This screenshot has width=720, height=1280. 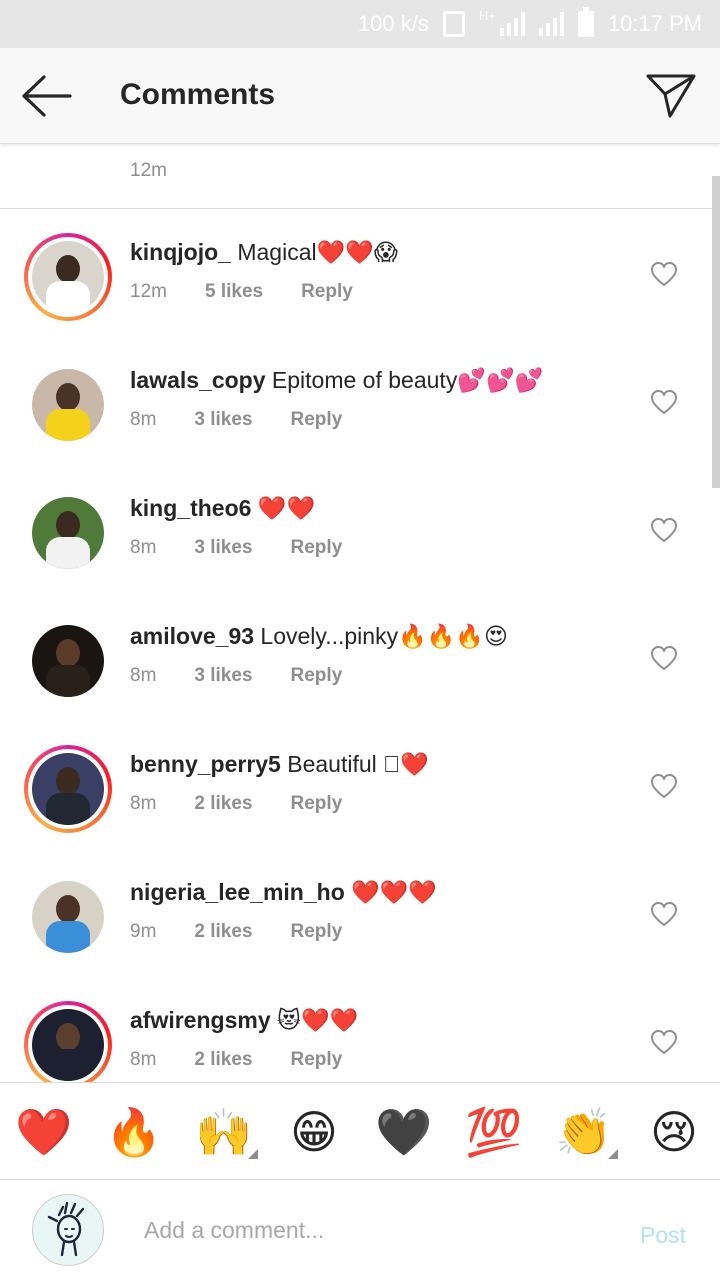 I want to click on page-title: Comments, so click(x=198, y=94).